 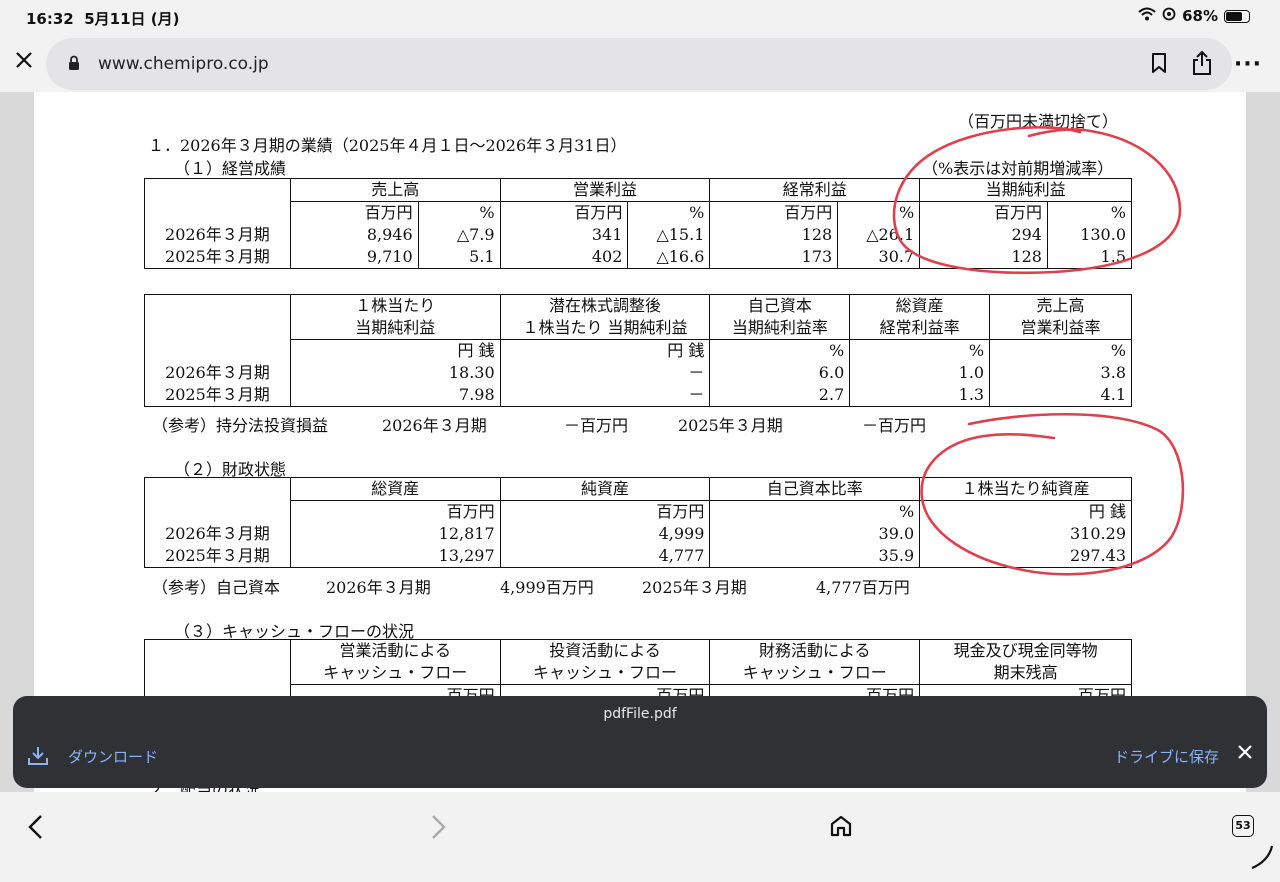 I want to click on table-cell: 7.98, so click(x=395, y=395).